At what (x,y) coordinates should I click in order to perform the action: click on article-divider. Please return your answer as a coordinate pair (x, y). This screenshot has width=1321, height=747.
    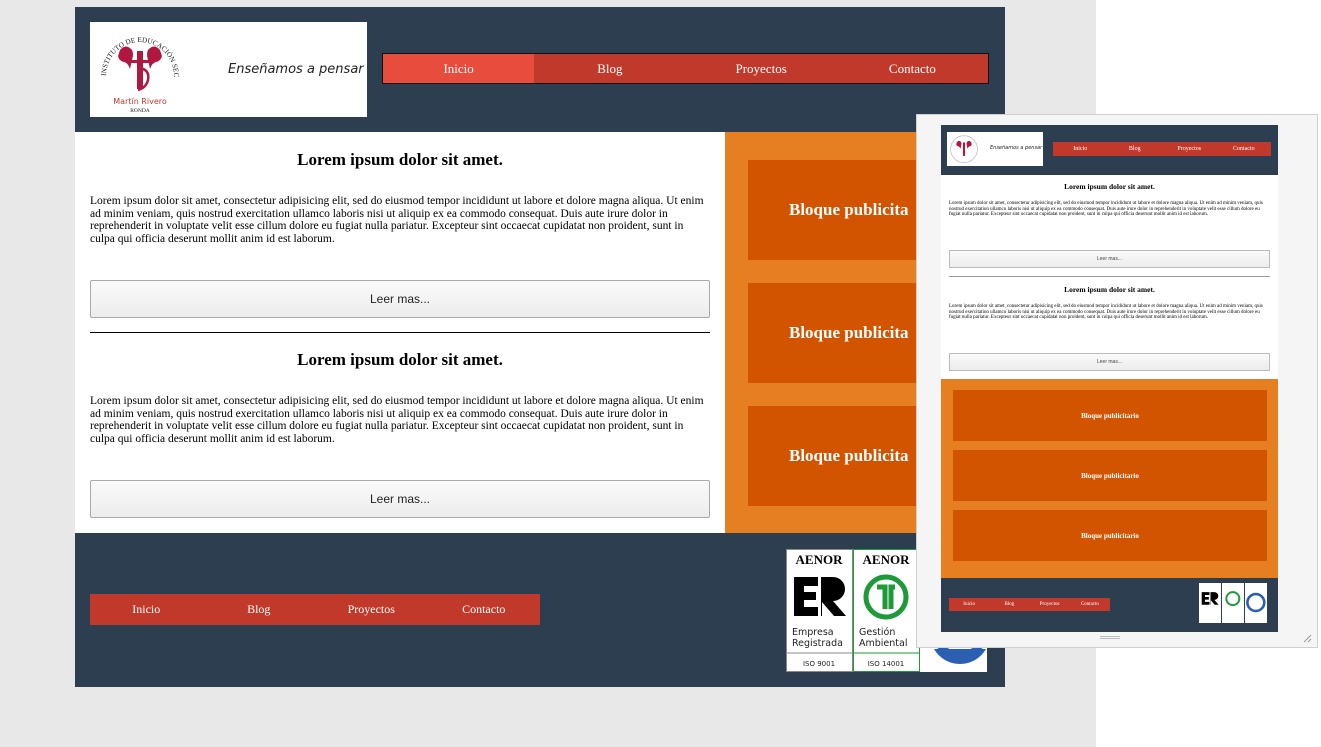
    Looking at the image, I should click on (400, 332).